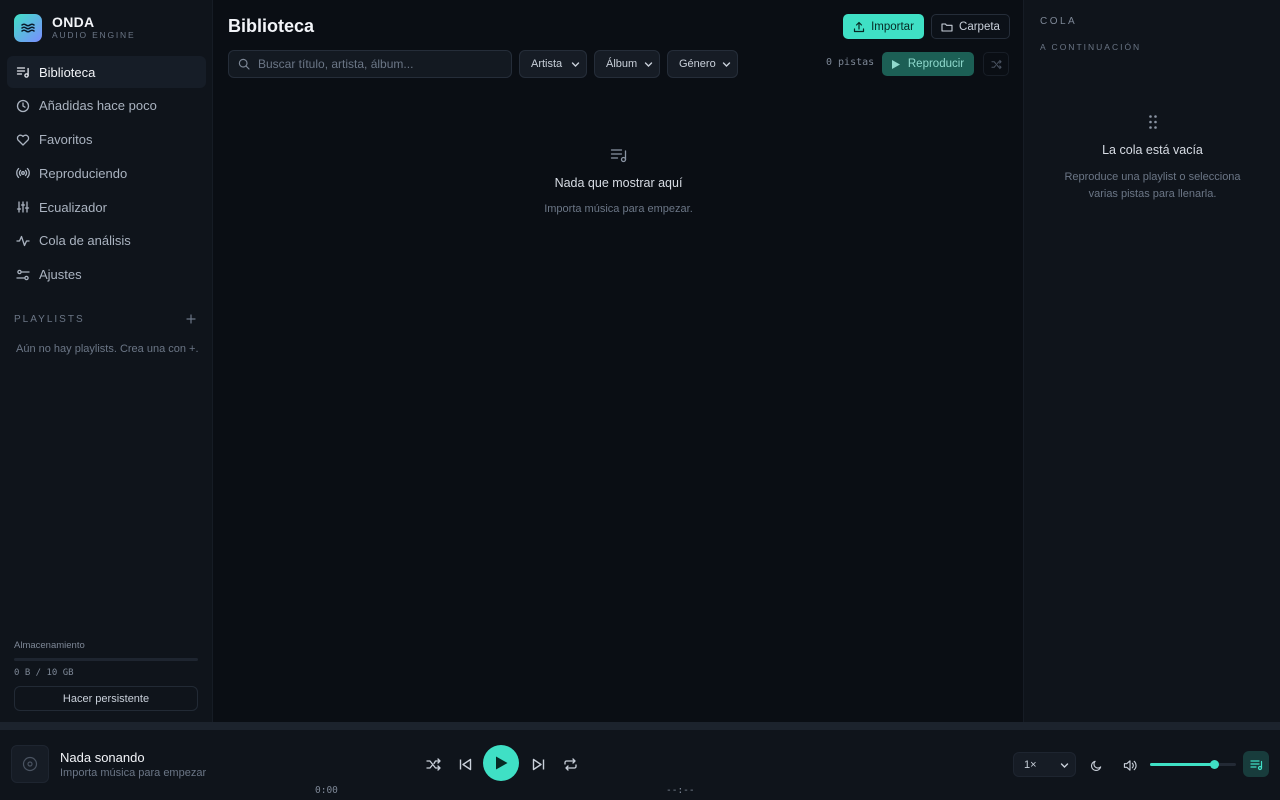 This screenshot has width=1280, height=800. I want to click on filter-label: Género, so click(697, 64).